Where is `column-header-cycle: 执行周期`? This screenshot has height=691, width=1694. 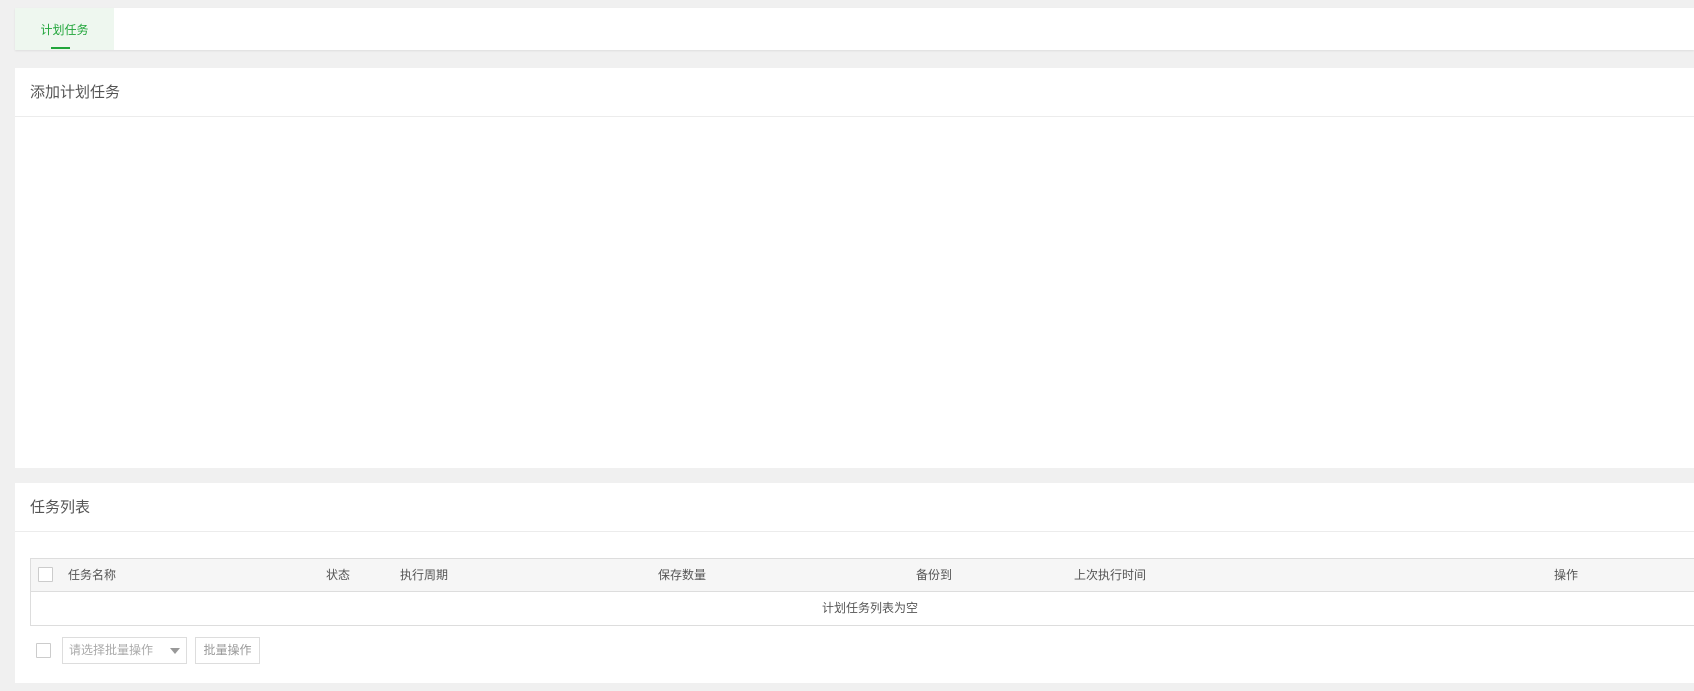
column-header-cycle: 执行周期 is located at coordinates (424, 575).